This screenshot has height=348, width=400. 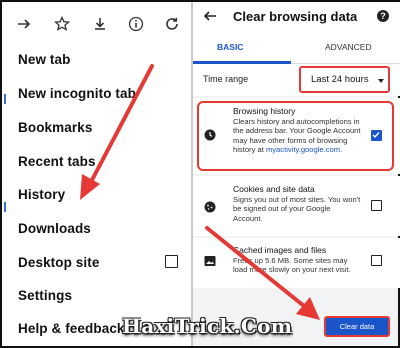 I want to click on back-arrow-icon, so click(x=210, y=18).